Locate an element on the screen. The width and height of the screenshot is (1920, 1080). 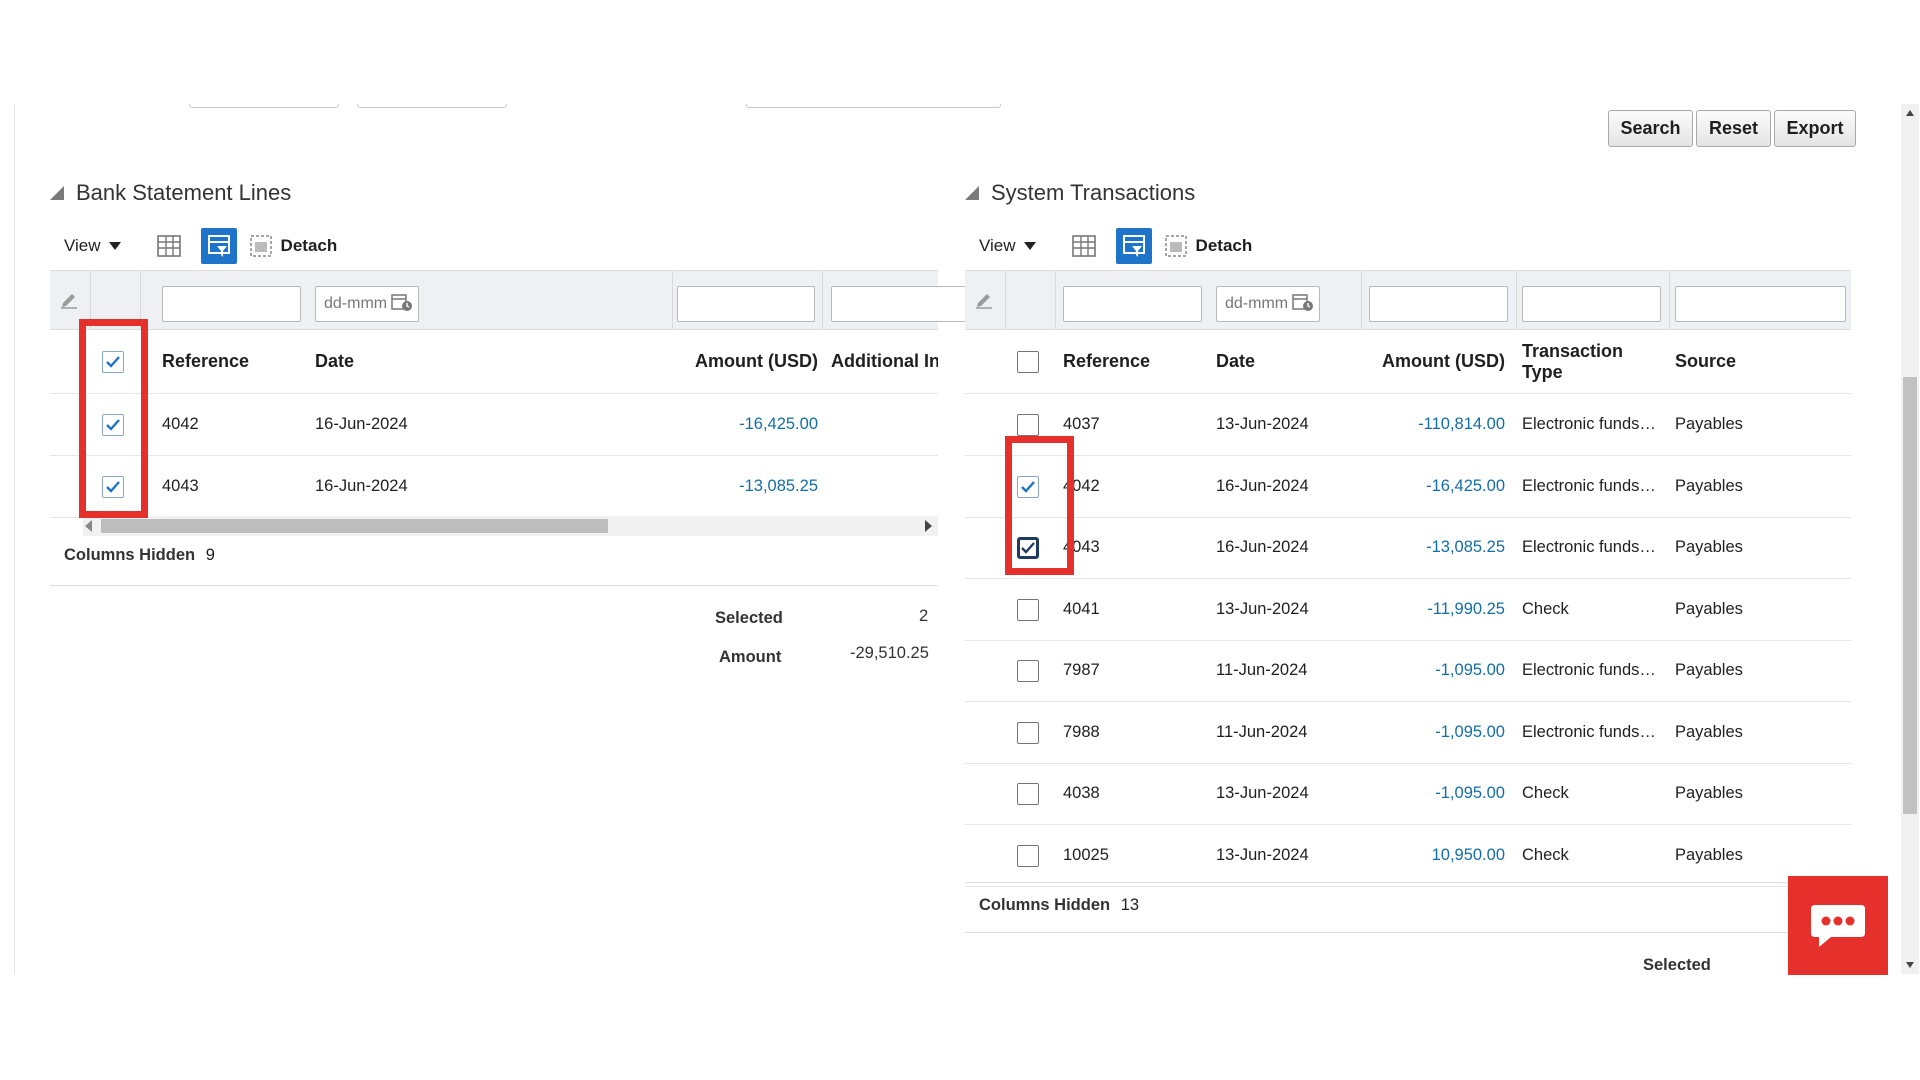
cell-amount: 10,950.00 is located at coordinates (1433, 855).